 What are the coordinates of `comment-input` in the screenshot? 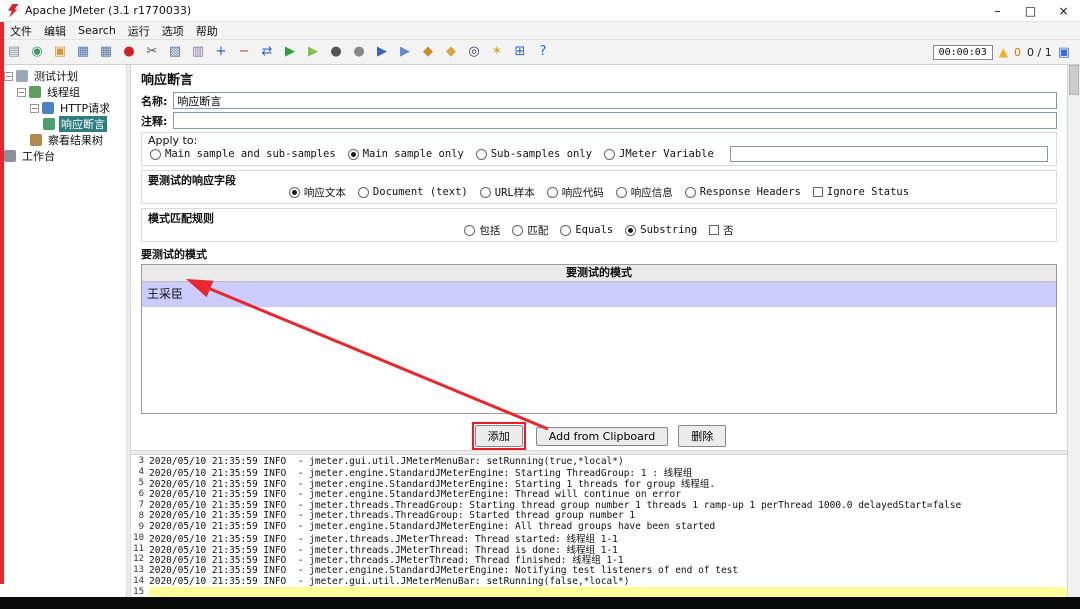 It's located at (615, 120).